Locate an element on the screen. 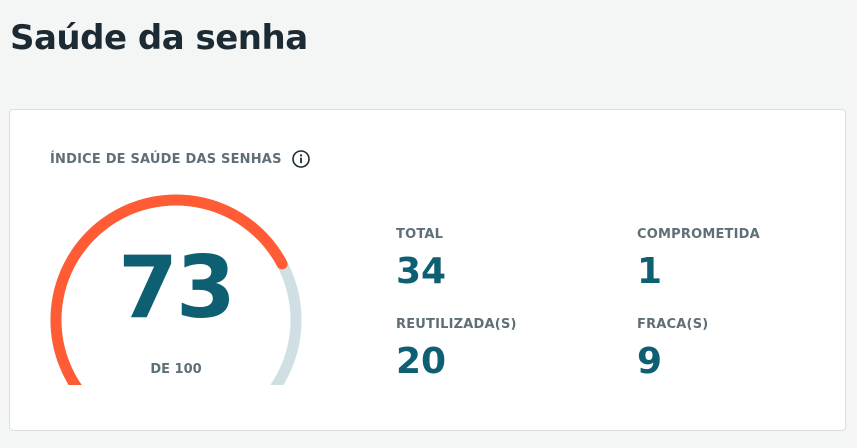 The width and height of the screenshot is (857, 448). stat-total-label: TOTAL is located at coordinates (420, 234).